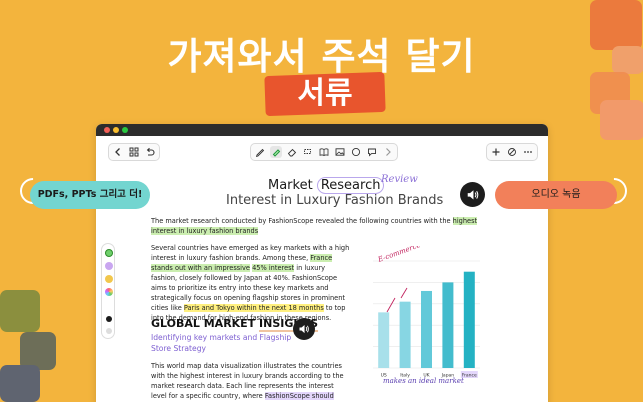  What do you see at coordinates (448, 325) in the screenshot?
I see `chart-bar-japan` at bounding box center [448, 325].